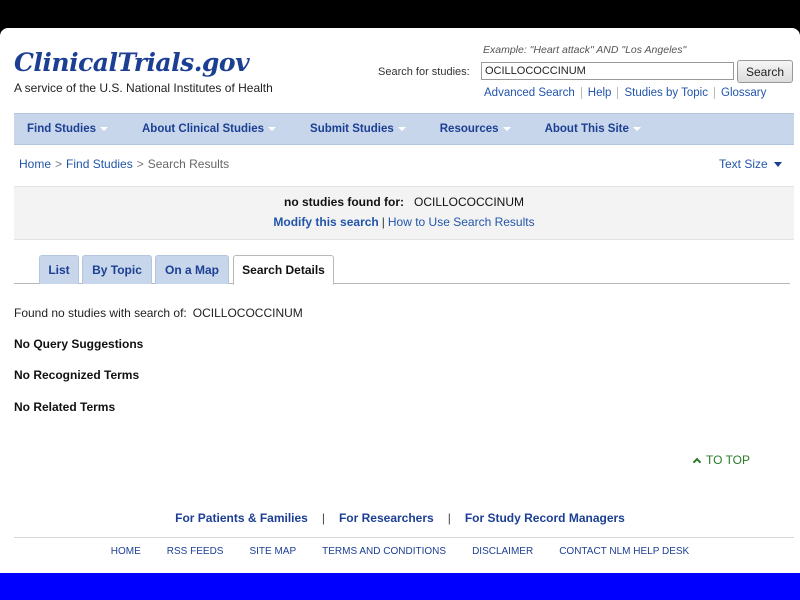  I want to click on breadcrumb-current: Search Results, so click(188, 164).